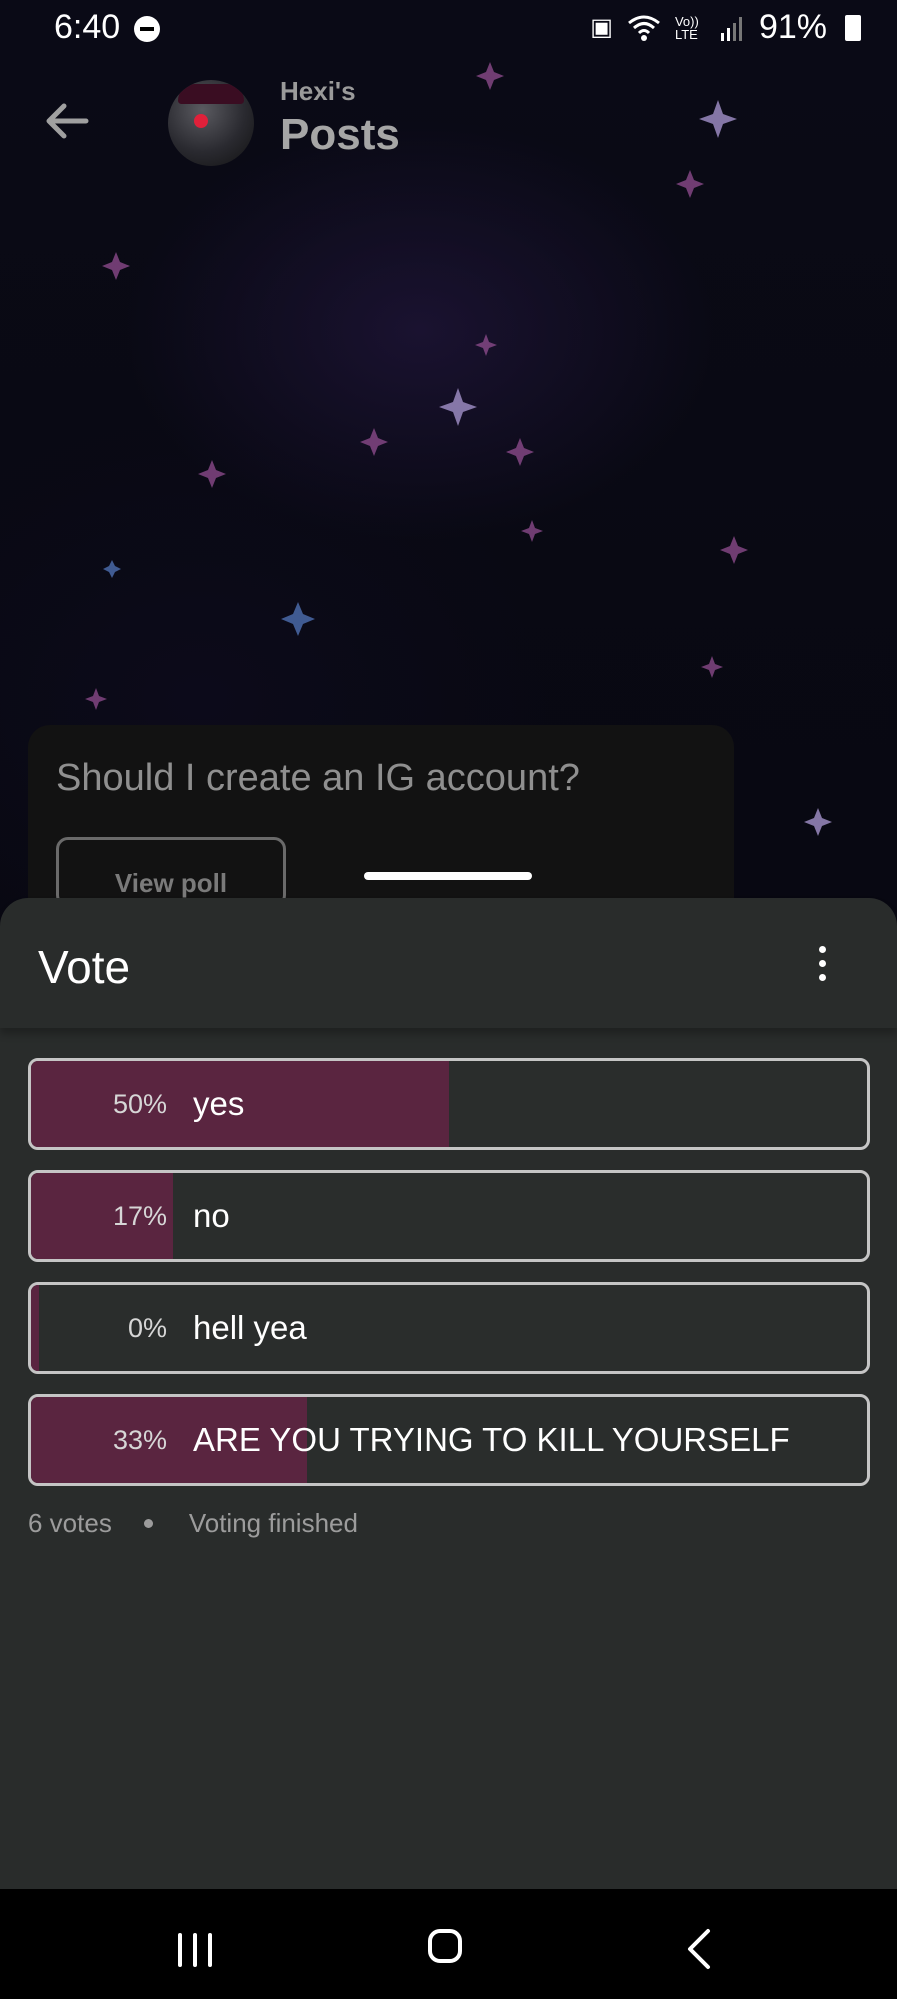 The height and width of the screenshot is (1999, 897). What do you see at coordinates (686, 27) in the screenshot?
I see `volte-icon: Vo)) LTE` at bounding box center [686, 27].